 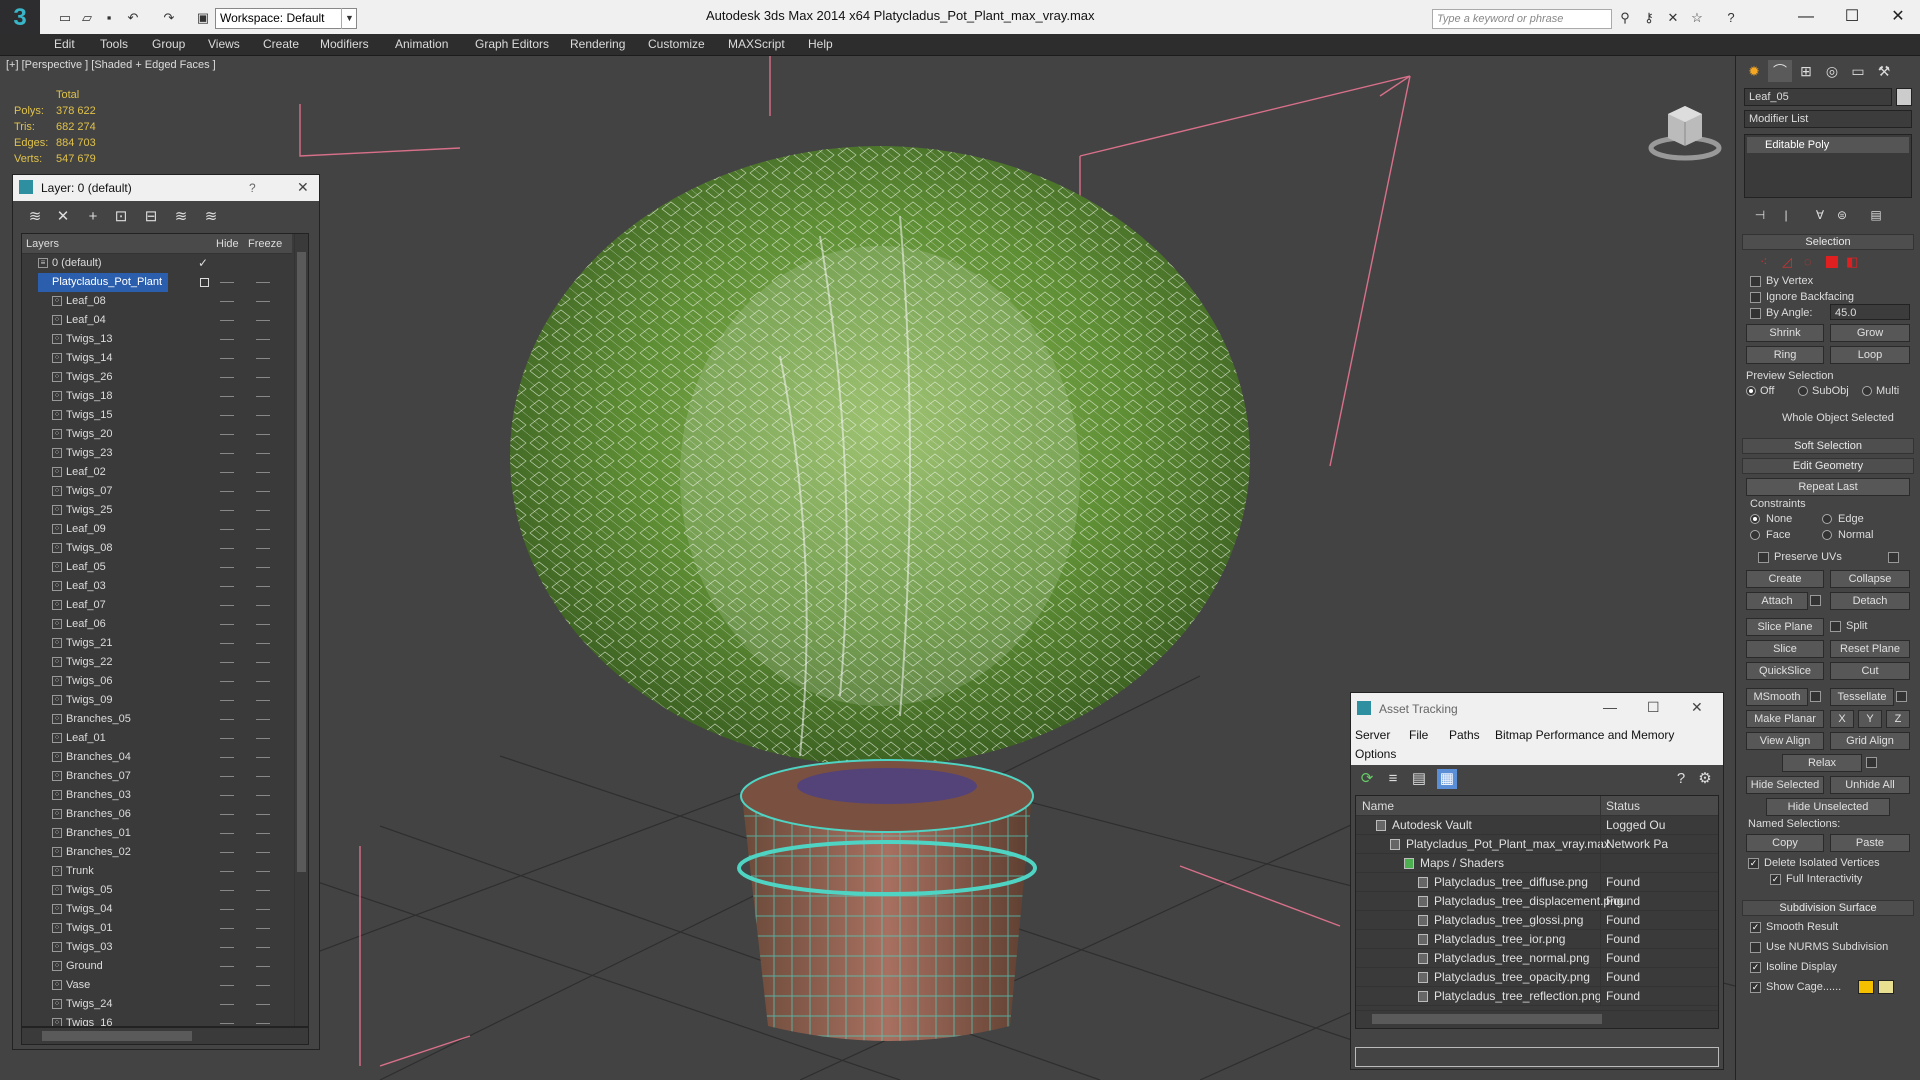 I want to click on layer-row: ⁘ Twigs_08, so click(x=157, y=548).